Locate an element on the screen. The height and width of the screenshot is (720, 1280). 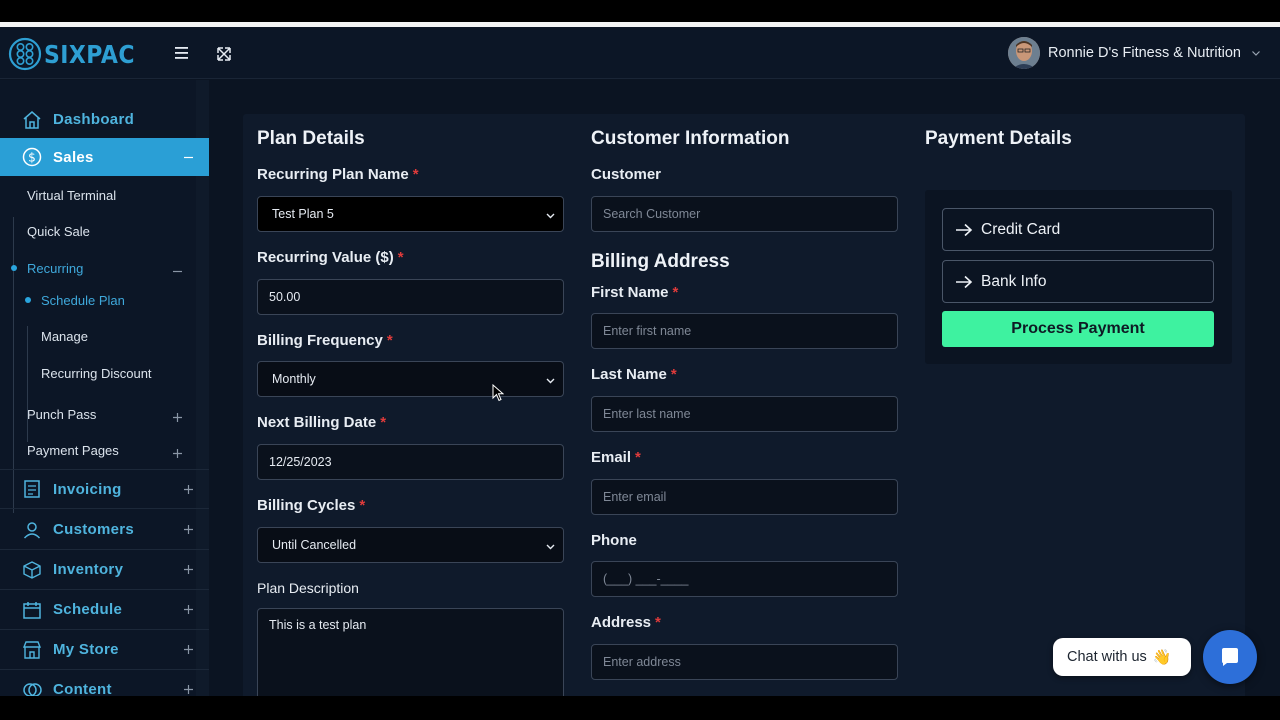
customer-search-input: Search Customer is located at coordinates (744, 214).